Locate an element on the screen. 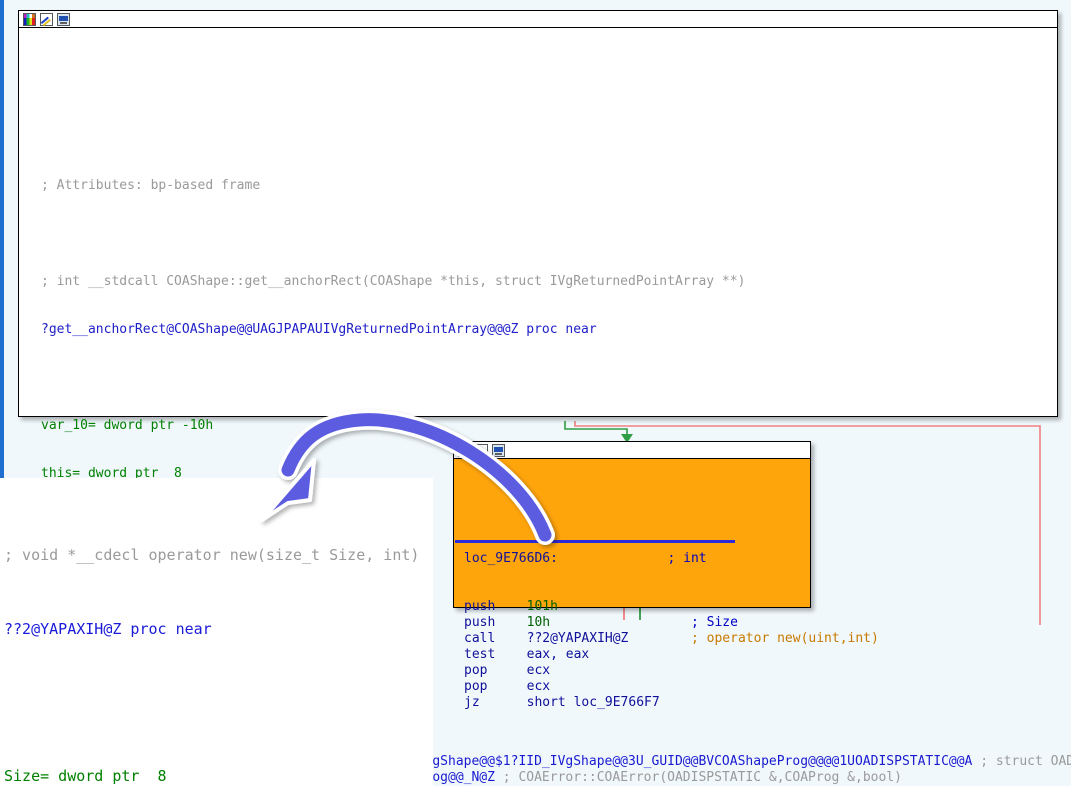 The image size is (1071, 786). instruction-operands: 10h is located at coordinates (538, 622).